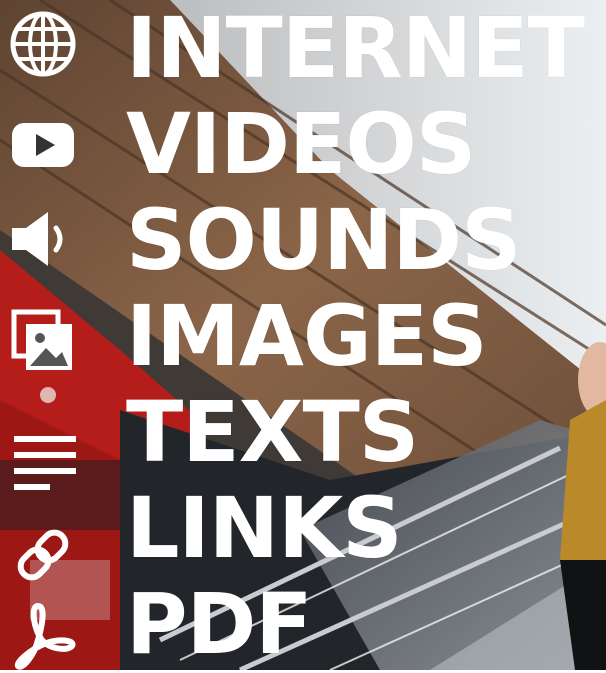 The image size is (606, 673). What do you see at coordinates (324, 240) in the screenshot?
I see `menu-label-sounds: SOUNDS` at bounding box center [324, 240].